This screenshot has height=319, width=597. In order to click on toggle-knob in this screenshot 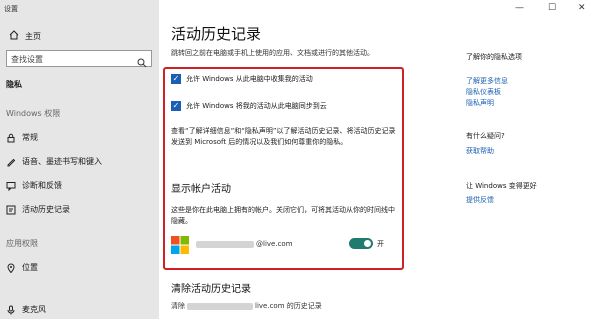, I will do `click(367, 243)`.